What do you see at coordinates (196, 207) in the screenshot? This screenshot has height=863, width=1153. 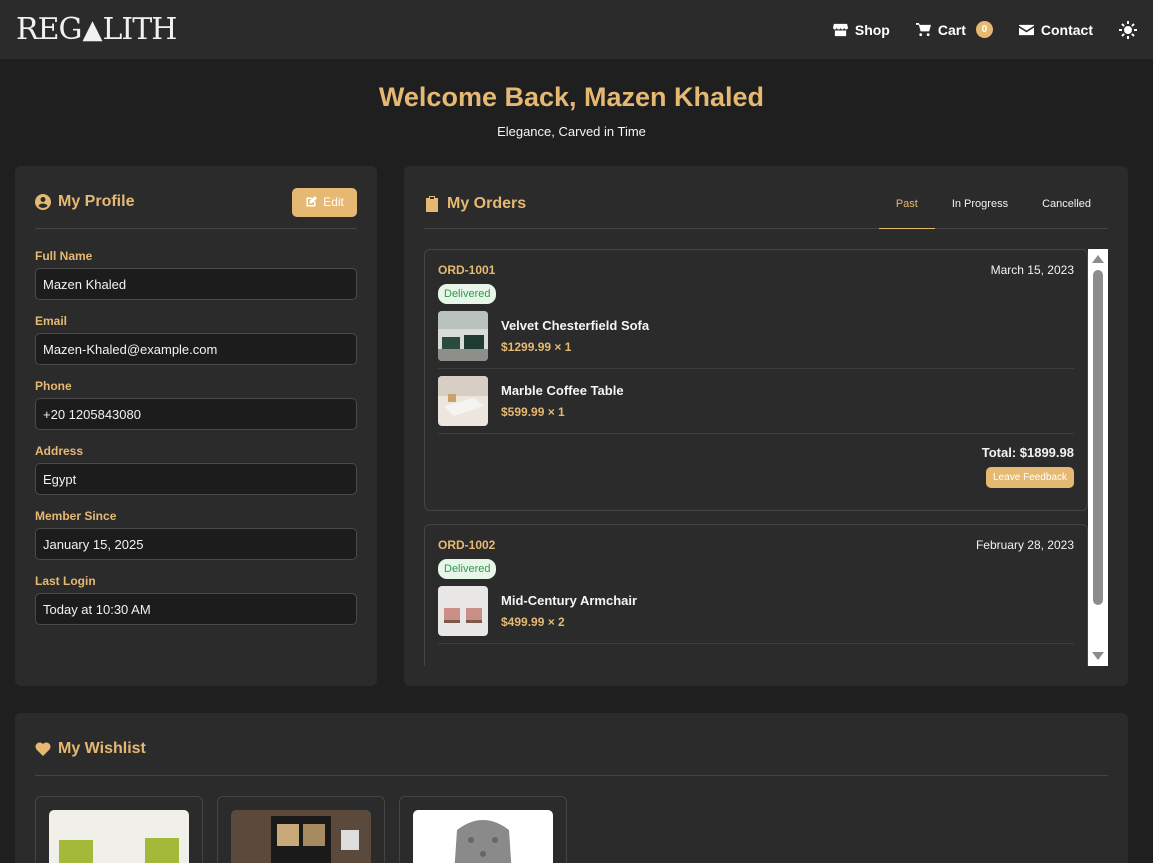 I see `profile-header: My Profile Edit` at bounding box center [196, 207].